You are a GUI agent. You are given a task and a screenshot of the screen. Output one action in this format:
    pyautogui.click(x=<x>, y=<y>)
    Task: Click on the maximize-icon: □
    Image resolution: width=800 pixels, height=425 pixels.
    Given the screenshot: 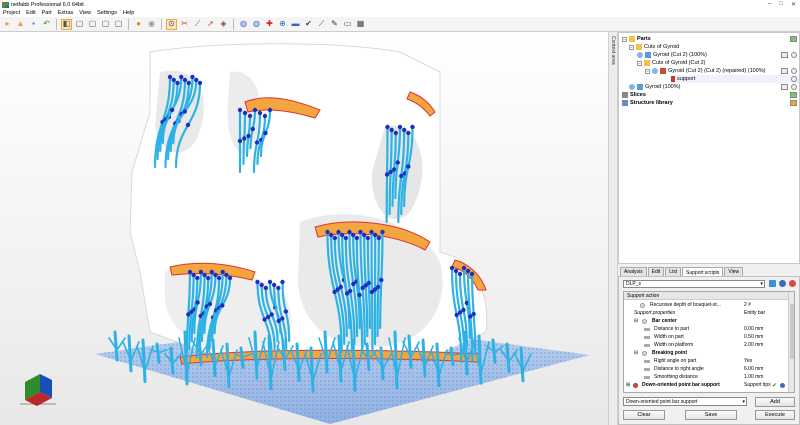 What is the action you would take?
    pyautogui.click(x=781, y=4)
    